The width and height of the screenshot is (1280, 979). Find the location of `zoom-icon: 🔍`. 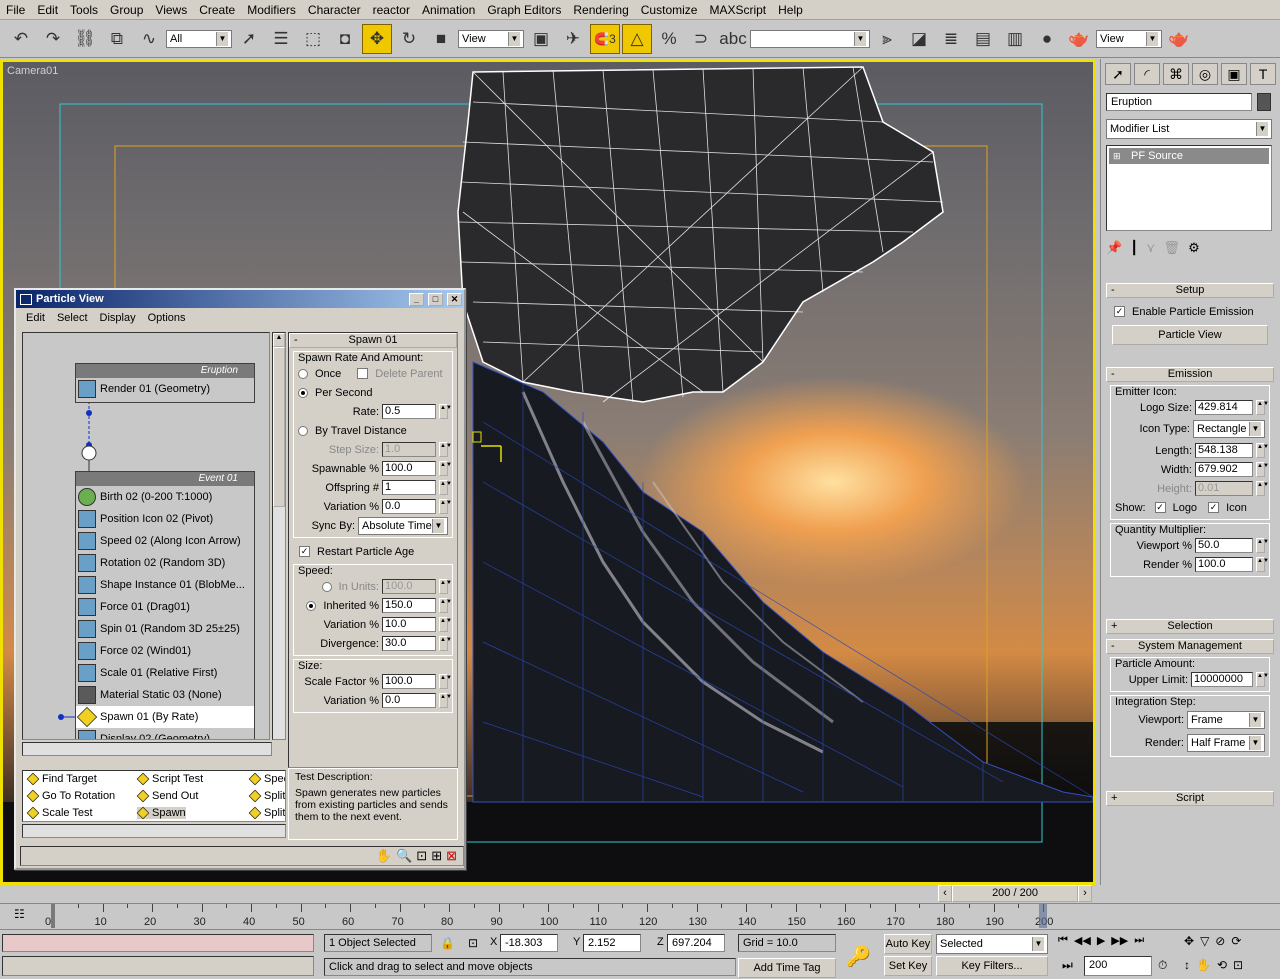

zoom-icon: 🔍 is located at coordinates (404, 856).